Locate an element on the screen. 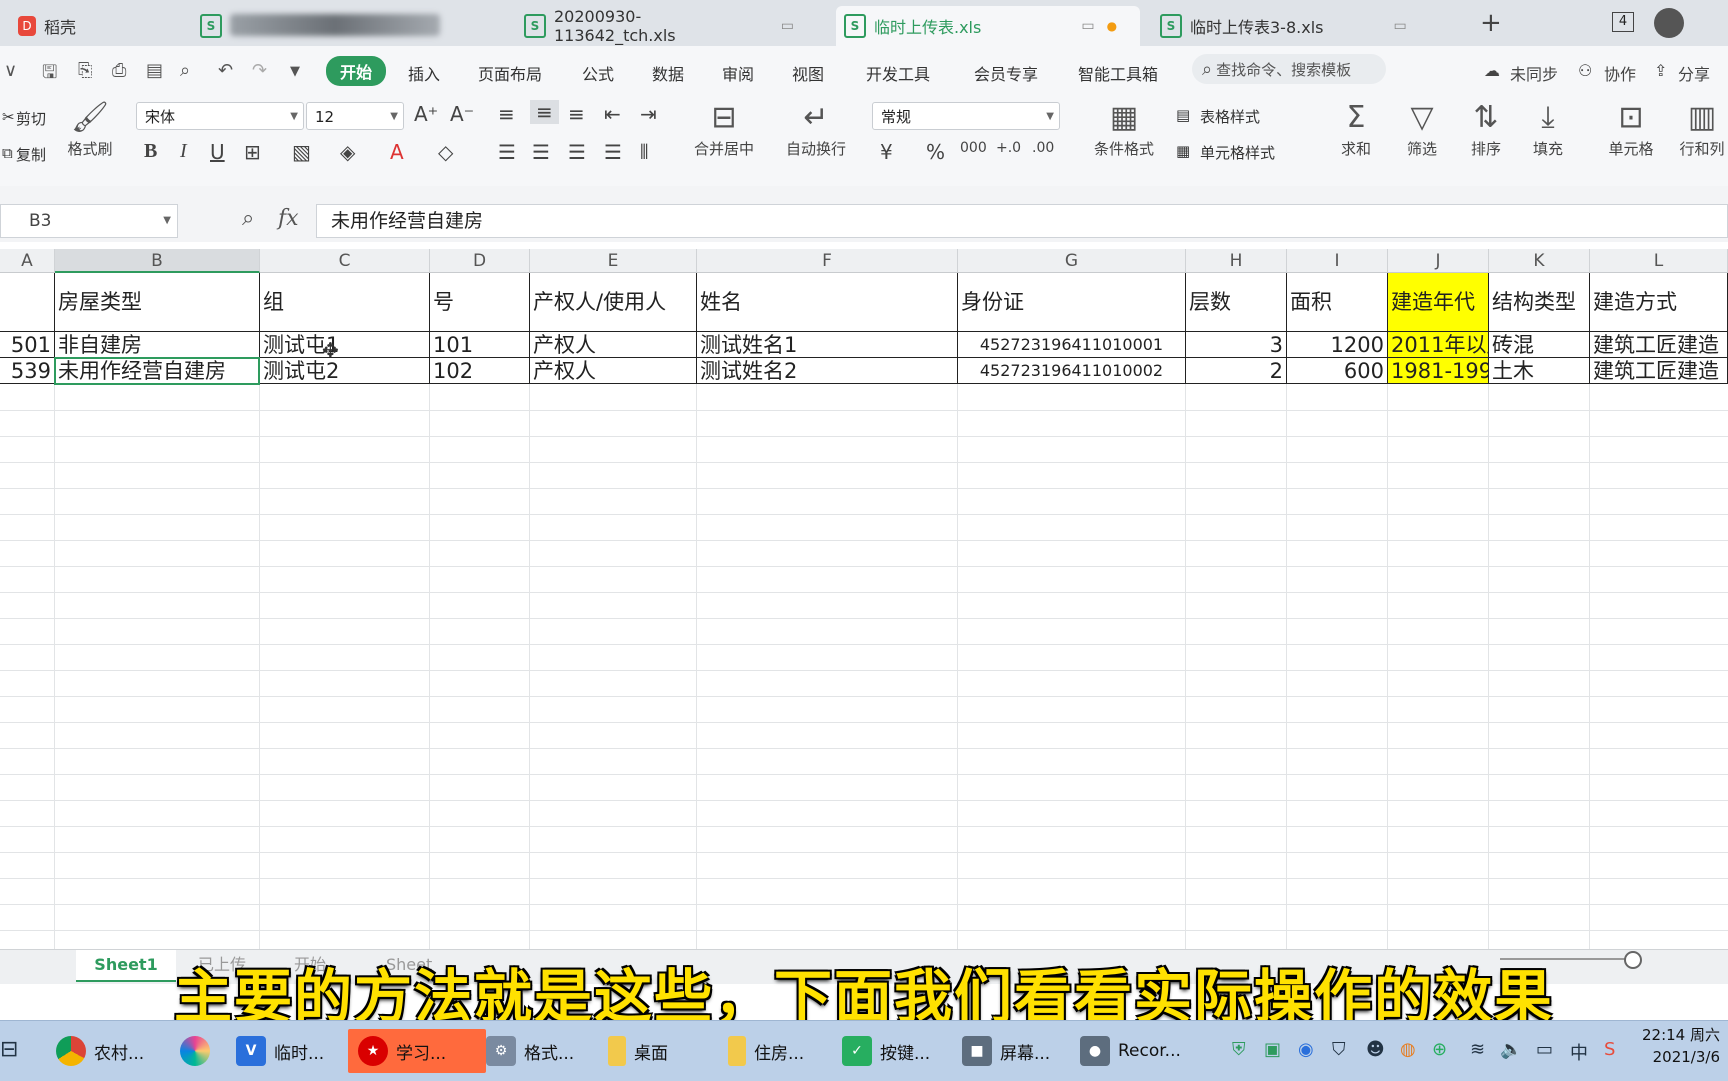 This screenshot has height=1081, width=1728. cell-f-row2: 测试姓名2 is located at coordinates (827, 371).